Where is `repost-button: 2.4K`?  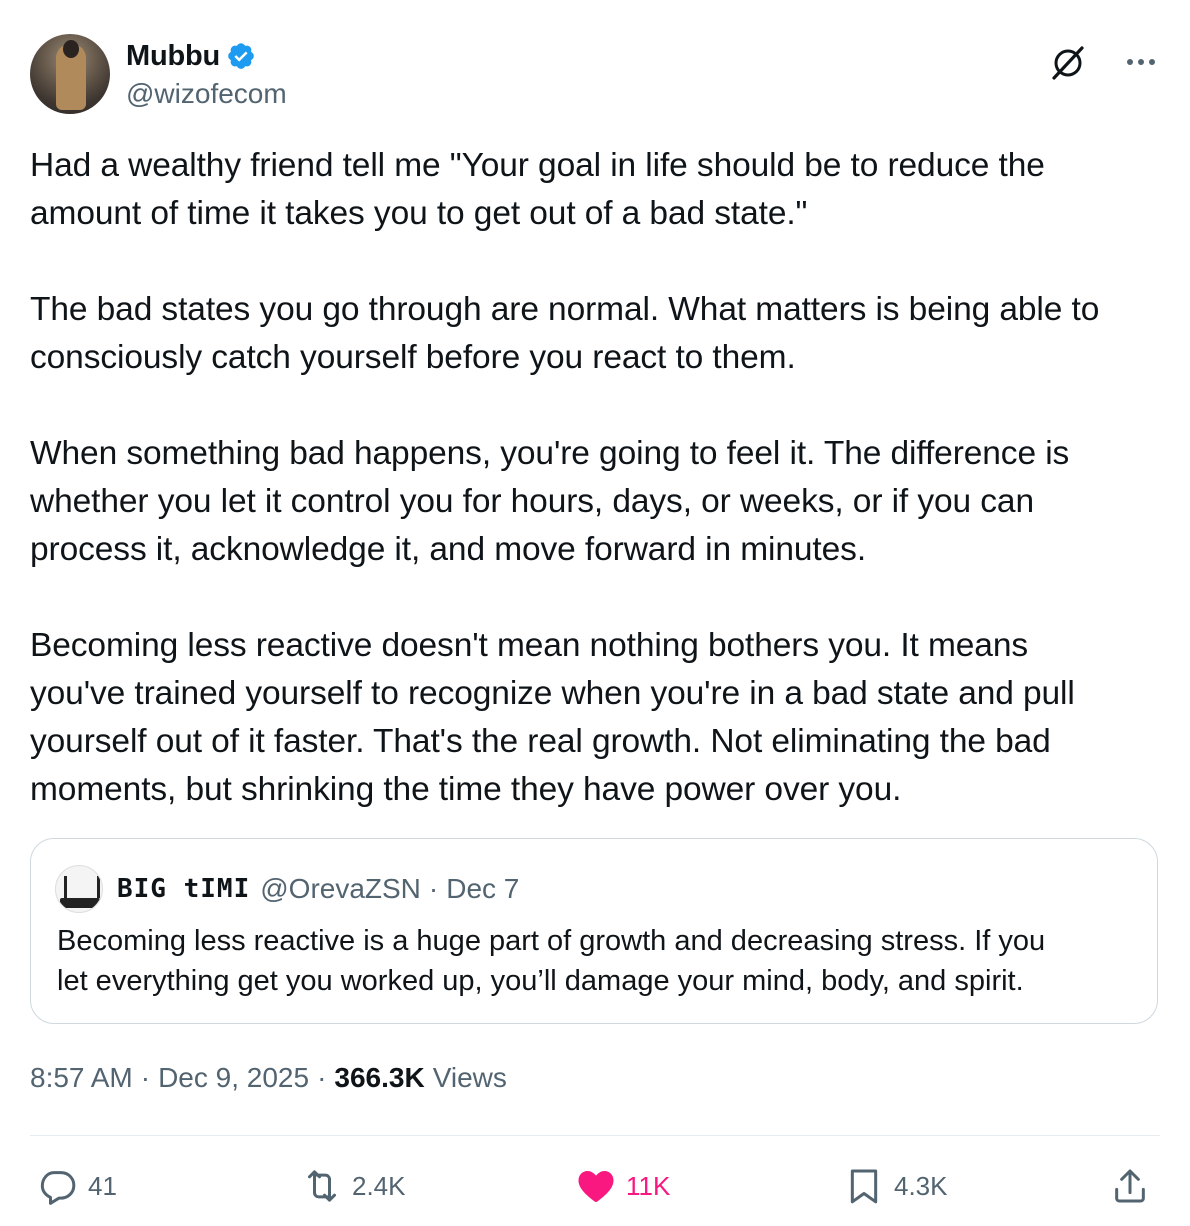 repost-button: 2.4K is located at coordinates (354, 1186).